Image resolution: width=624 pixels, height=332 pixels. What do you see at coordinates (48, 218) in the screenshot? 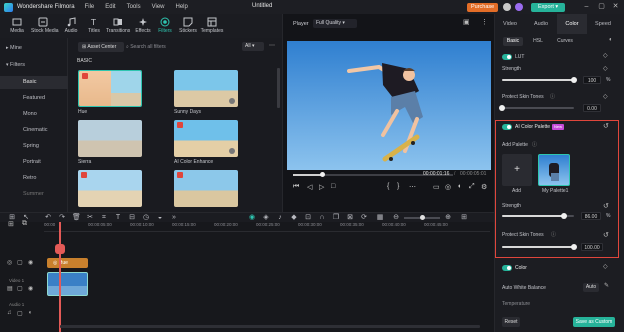
I see `undo-icon: ↶` at bounding box center [48, 218].